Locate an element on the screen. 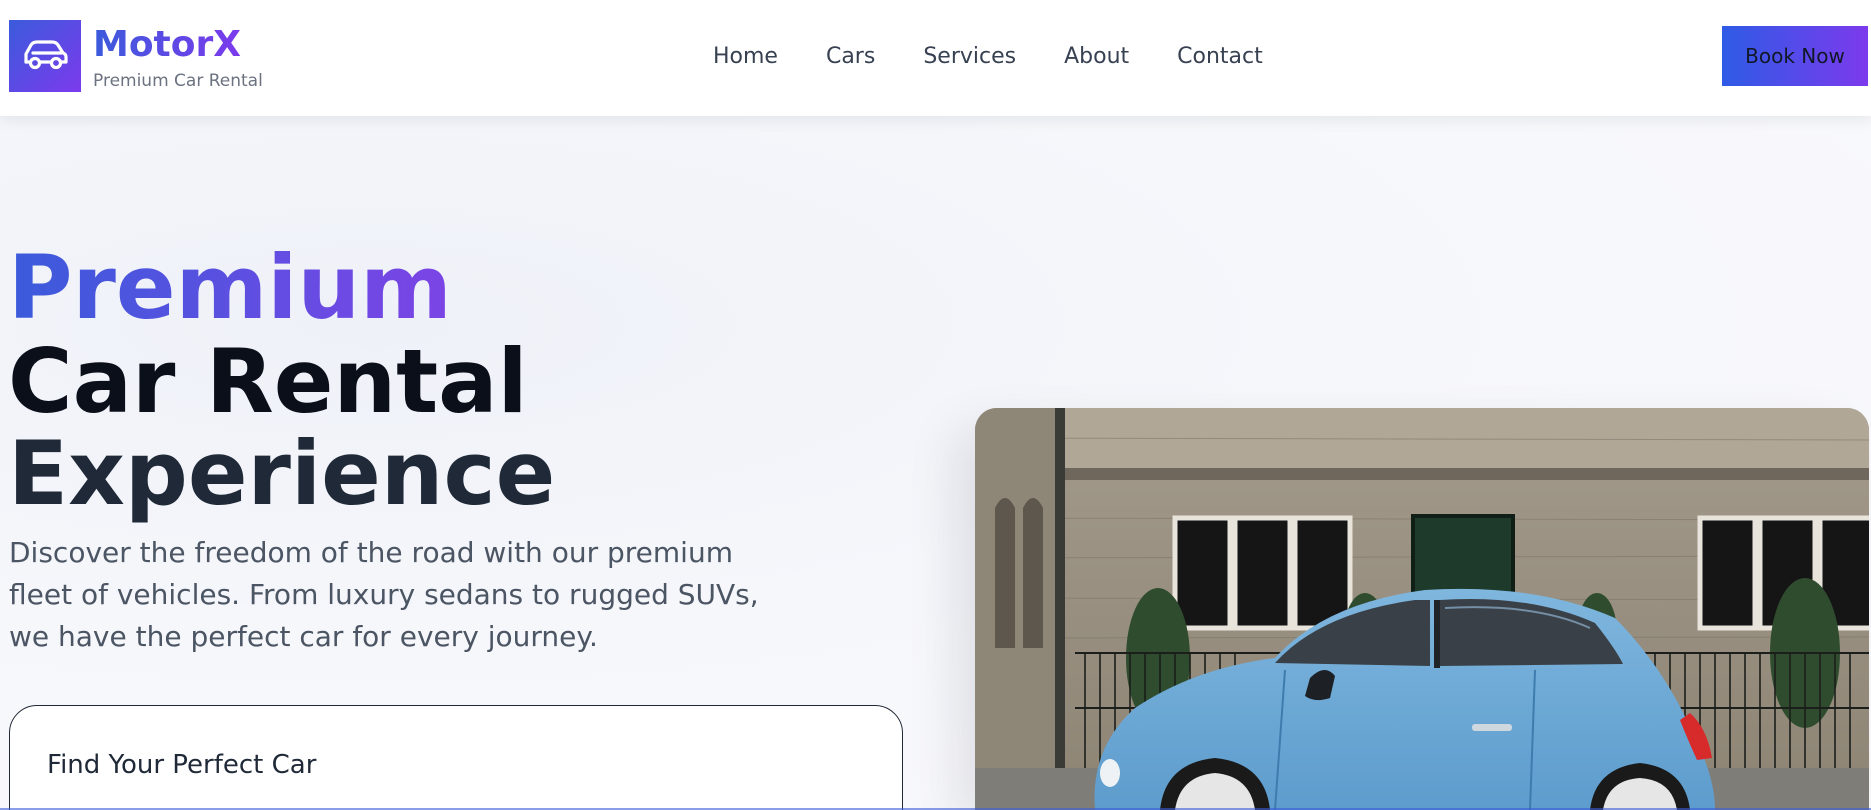  search-card-title: Find Your Perfect Car is located at coordinates (182, 765).